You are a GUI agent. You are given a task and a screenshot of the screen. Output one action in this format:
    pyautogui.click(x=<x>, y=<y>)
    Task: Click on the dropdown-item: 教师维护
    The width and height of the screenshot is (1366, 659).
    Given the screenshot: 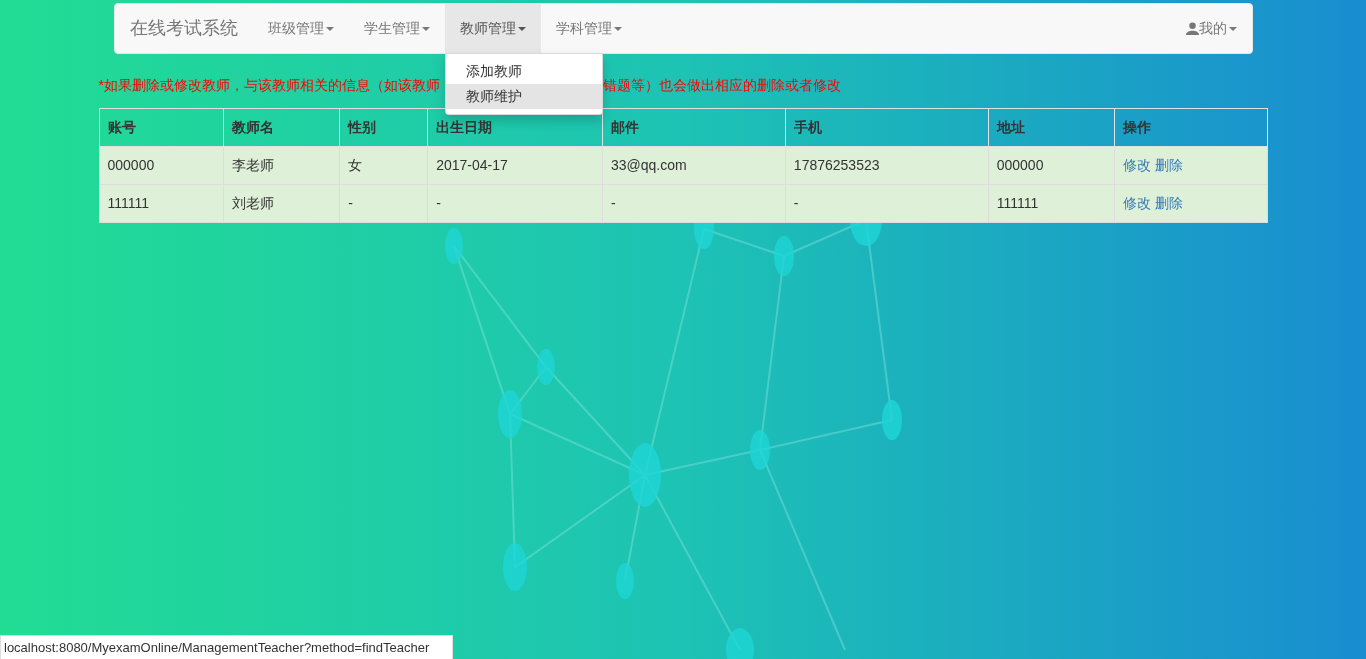 What is the action you would take?
    pyautogui.click(x=523, y=96)
    